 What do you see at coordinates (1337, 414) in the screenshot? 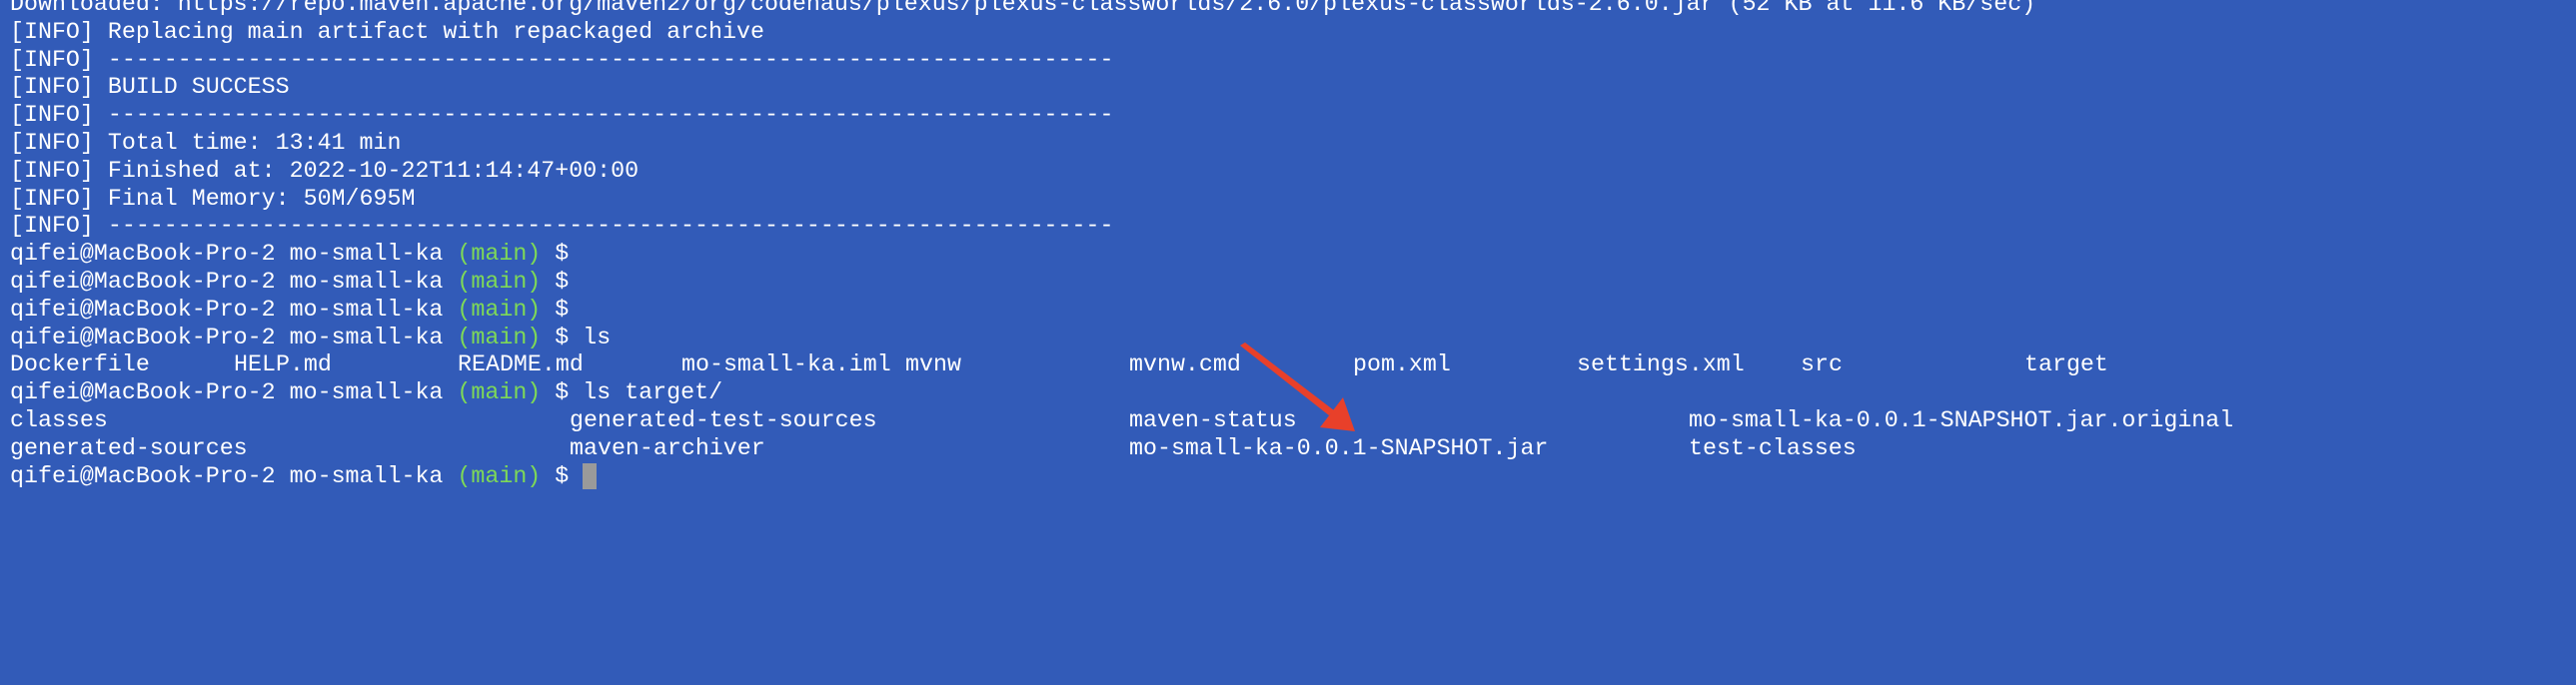
I see `annotation-arrow-head` at bounding box center [1337, 414].